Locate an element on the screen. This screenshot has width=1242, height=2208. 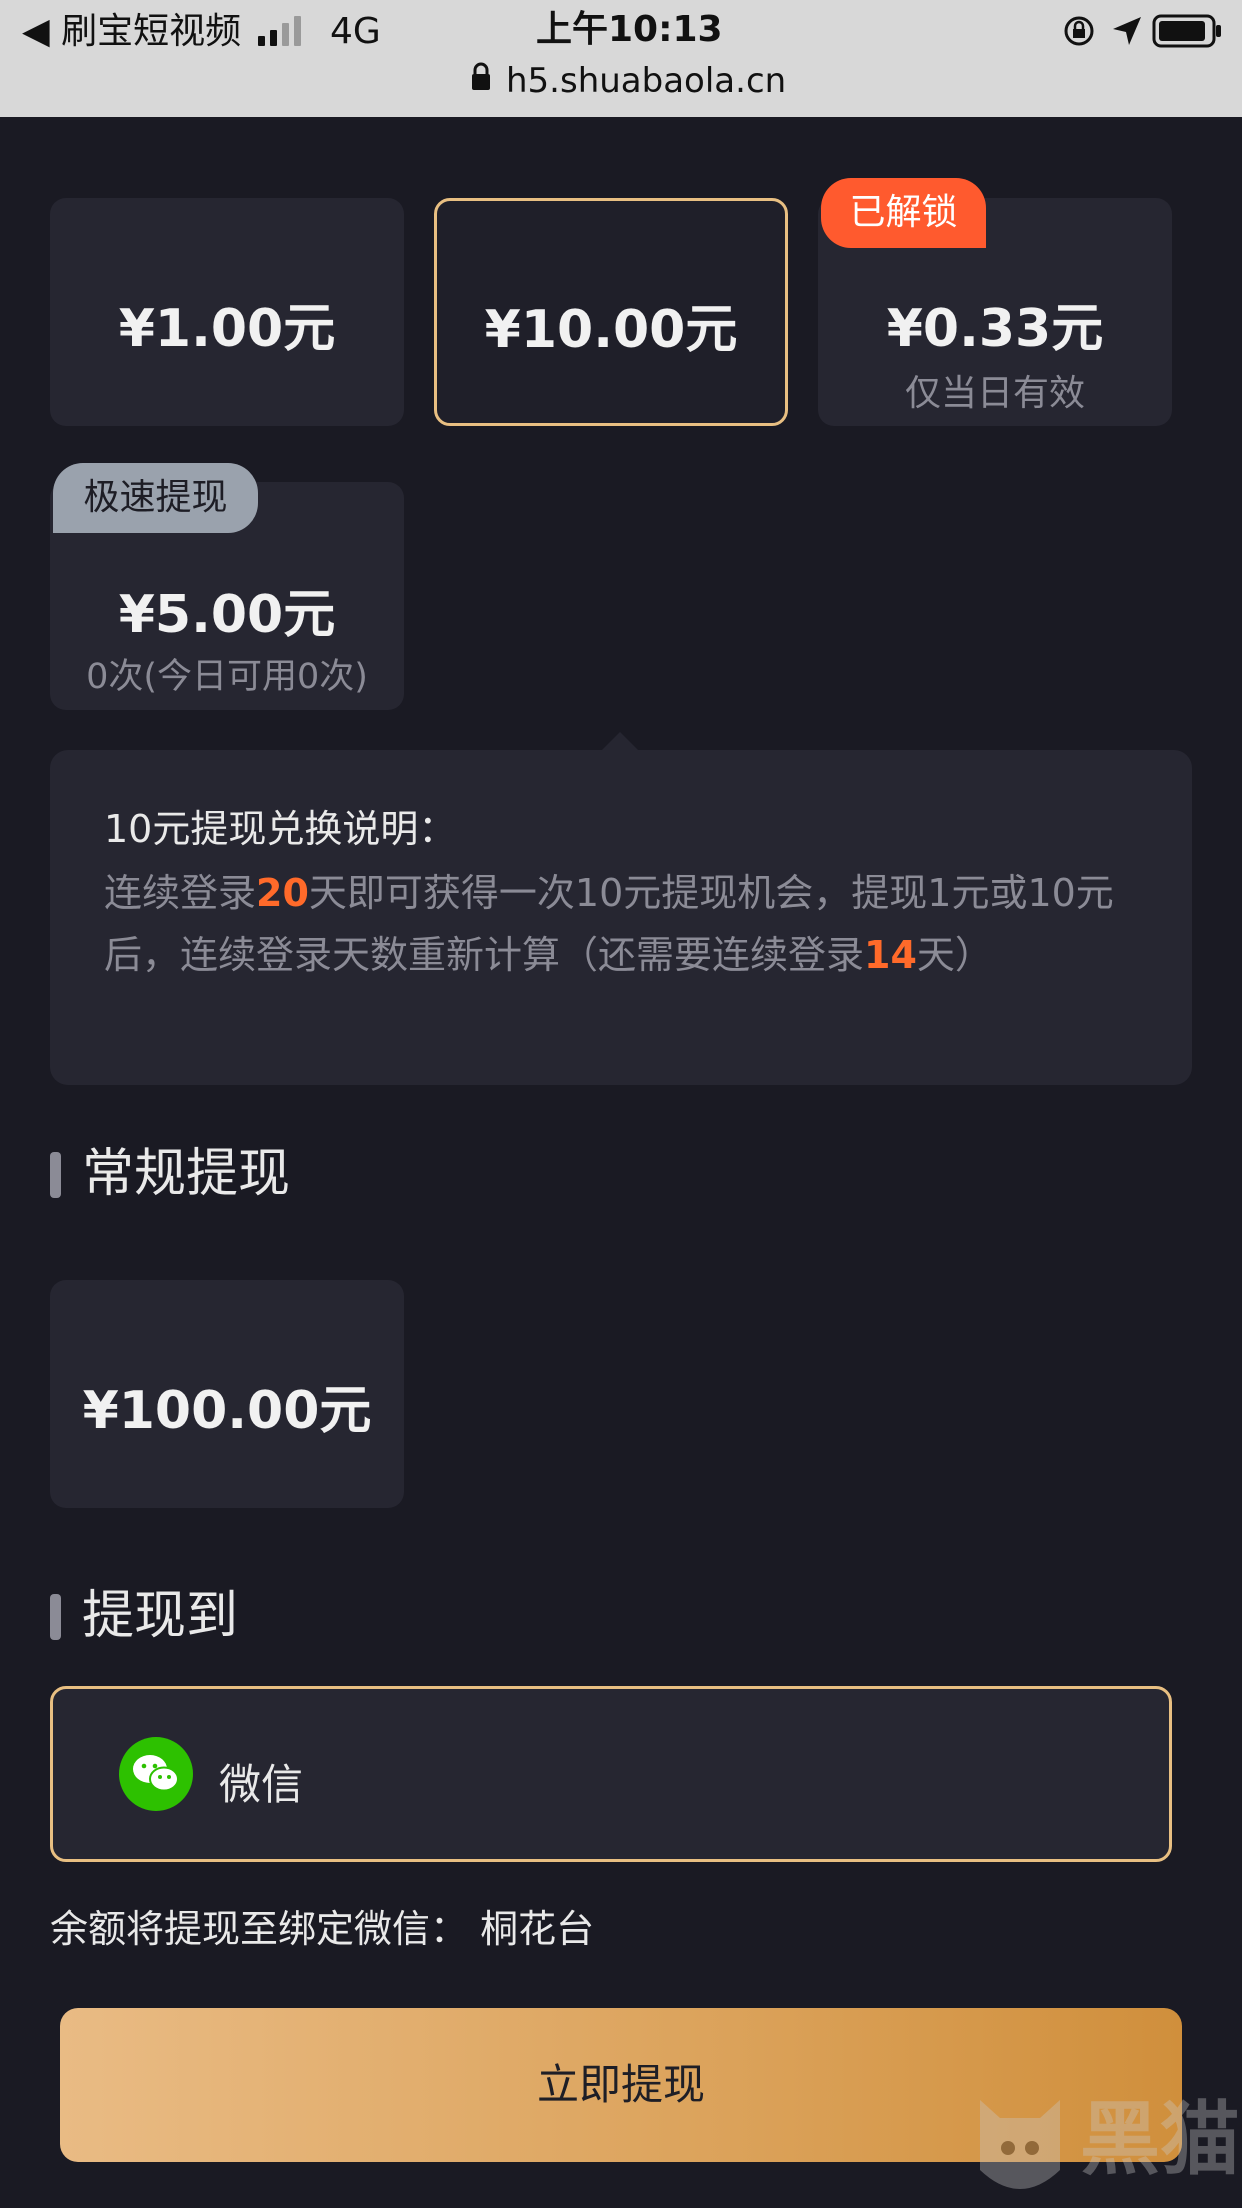
watermark-text: 黑猫 is located at coordinates (1160, 2139).